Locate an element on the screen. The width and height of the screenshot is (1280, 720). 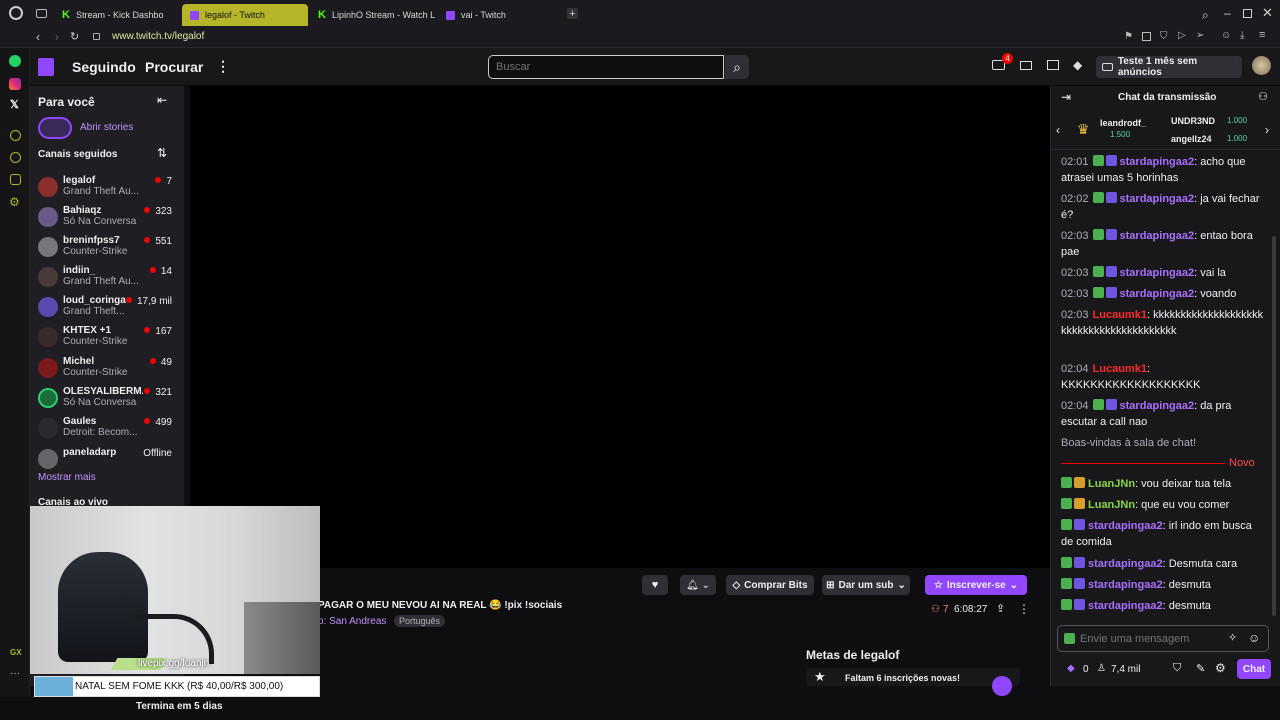
sidebar-item-breninfpss7: breninfpss7 Counter-Strike 551 is located at coordinates (107, 248).